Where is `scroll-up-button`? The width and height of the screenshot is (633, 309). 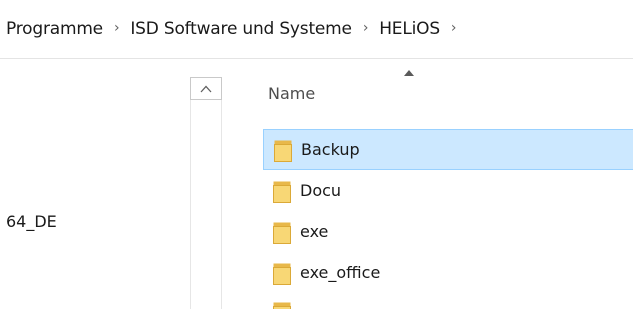
scroll-up-button is located at coordinates (206, 88).